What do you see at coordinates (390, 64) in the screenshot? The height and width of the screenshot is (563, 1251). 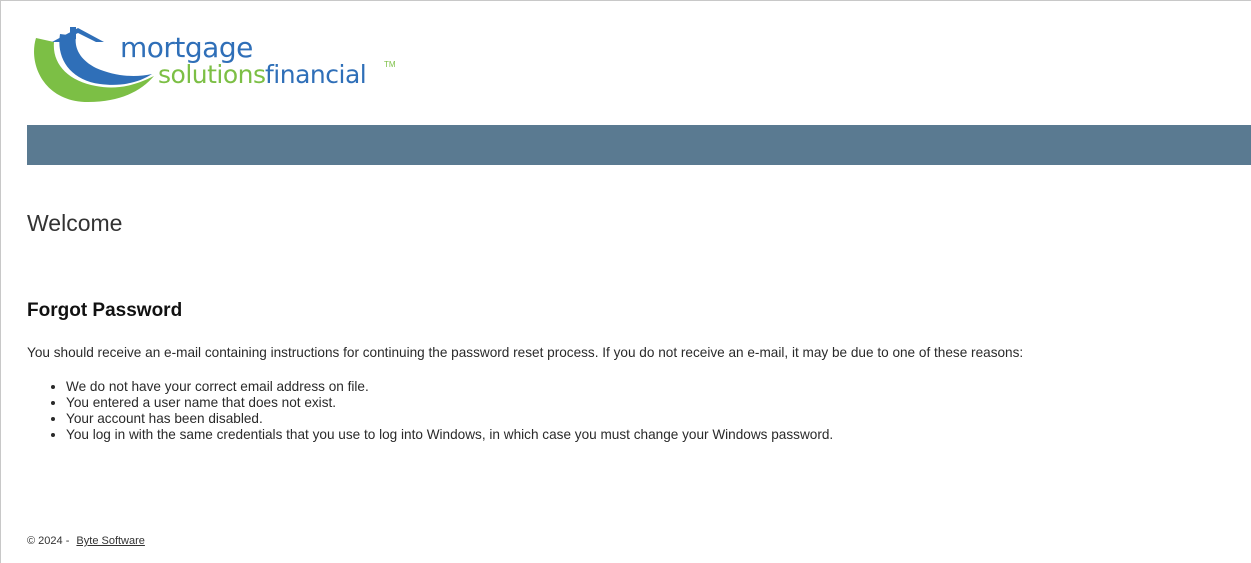 I see `logo-trademark: TM` at bounding box center [390, 64].